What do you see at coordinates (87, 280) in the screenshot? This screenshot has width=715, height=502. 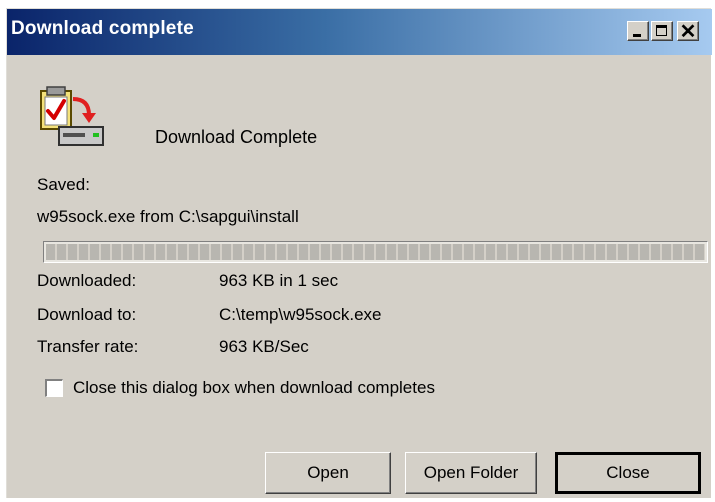 I see `downloaded-label: Downloaded:` at bounding box center [87, 280].